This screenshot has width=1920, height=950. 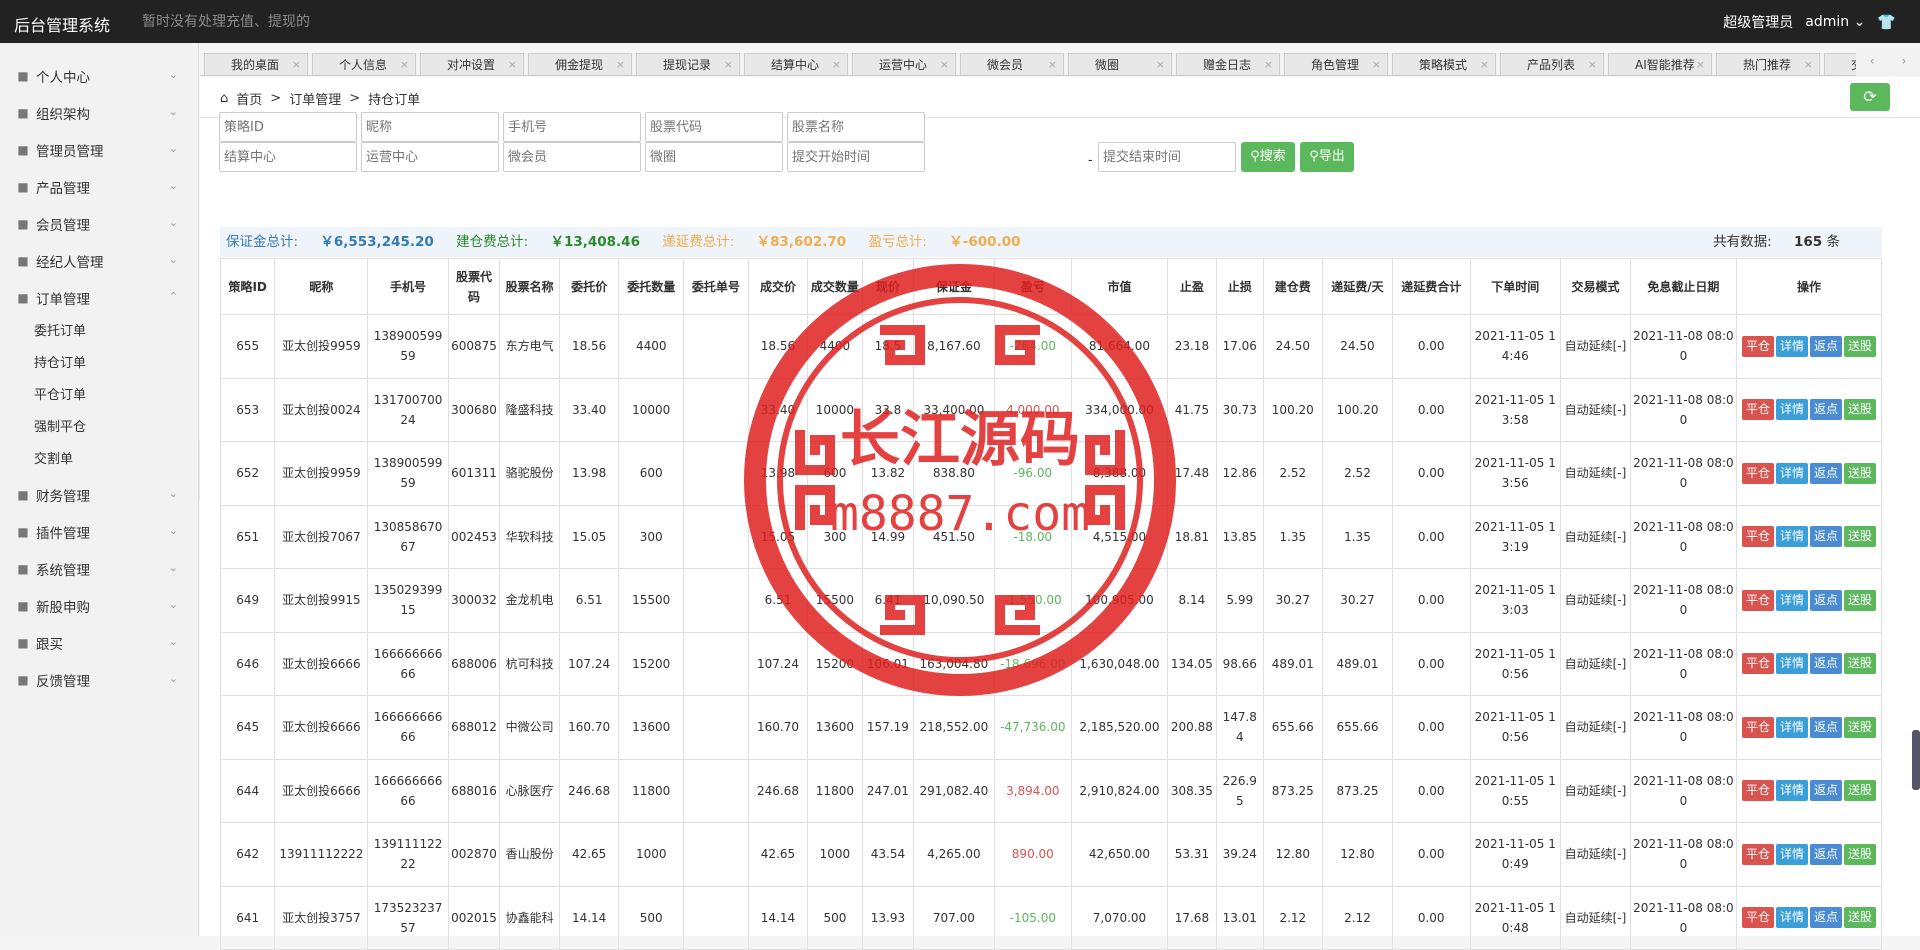 What do you see at coordinates (99, 494) in the screenshot?
I see `sidebar-item: ■ 财务管理 ⌄` at bounding box center [99, 494].